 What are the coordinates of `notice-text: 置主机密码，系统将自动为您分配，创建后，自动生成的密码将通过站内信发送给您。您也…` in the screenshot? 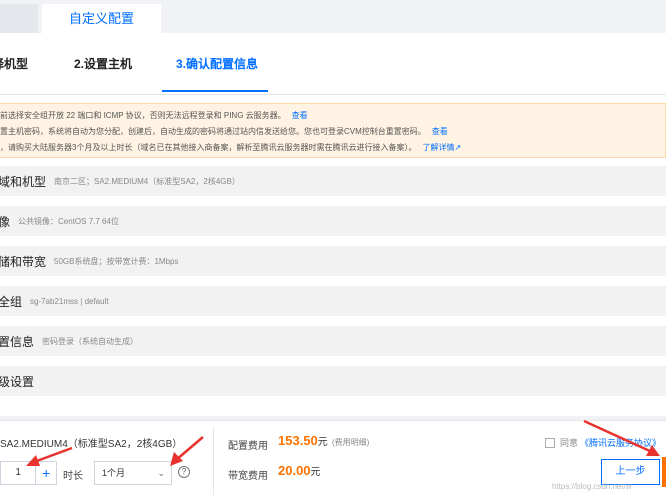 It's located at (213, 131).